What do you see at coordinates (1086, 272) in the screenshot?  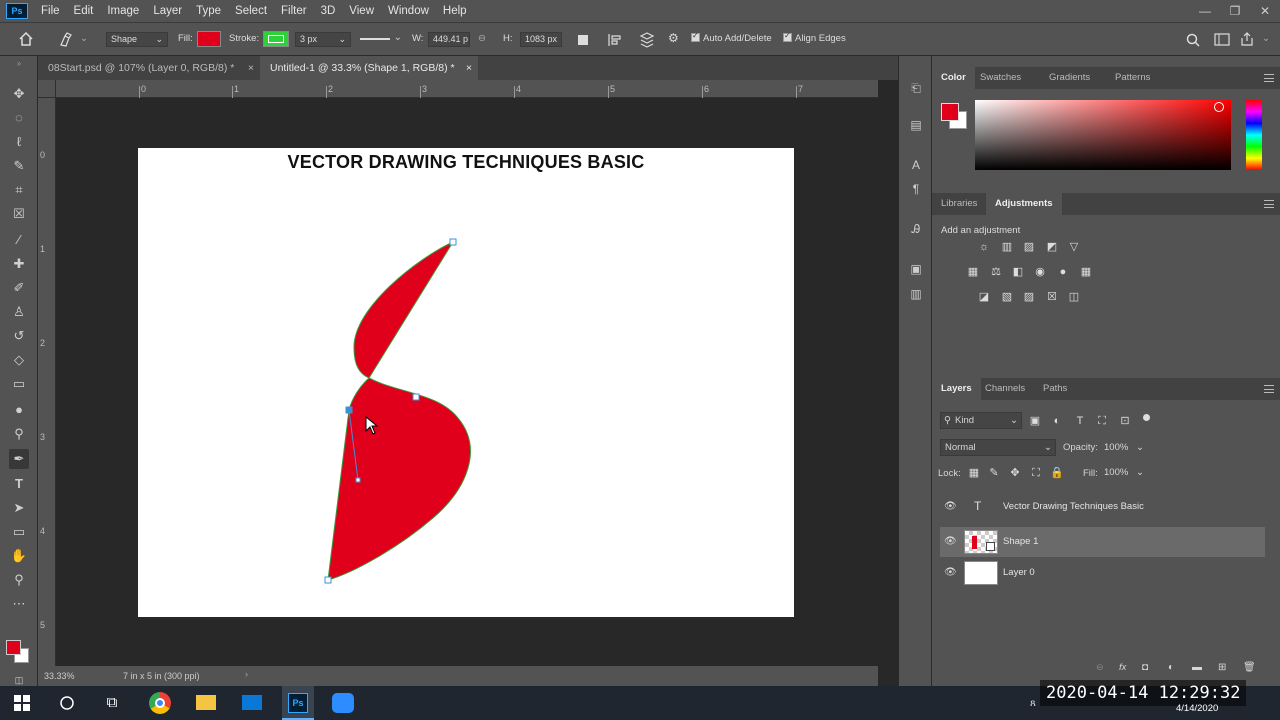 I see `color-lookup-icon: ▦` at bounding box center [1086, 272].